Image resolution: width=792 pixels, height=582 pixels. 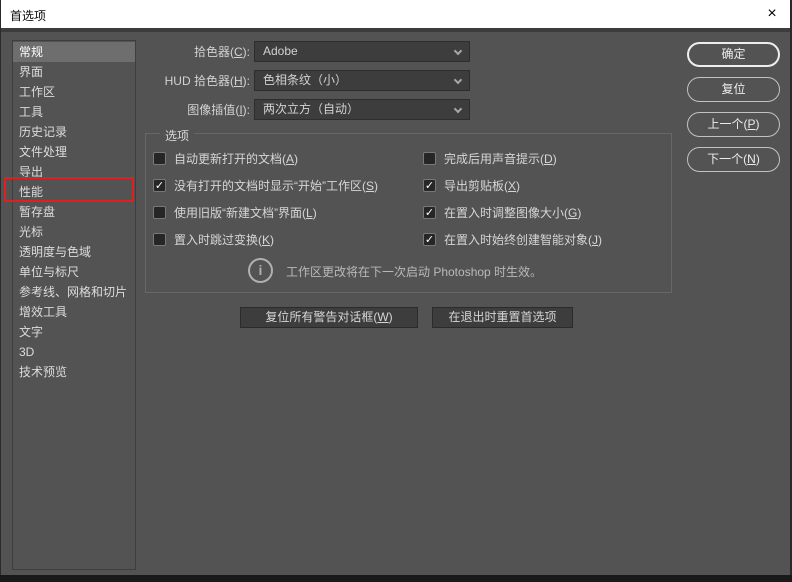 I want to click on option-label: 完成后用声音提示(D), so click(x=500, y=158).